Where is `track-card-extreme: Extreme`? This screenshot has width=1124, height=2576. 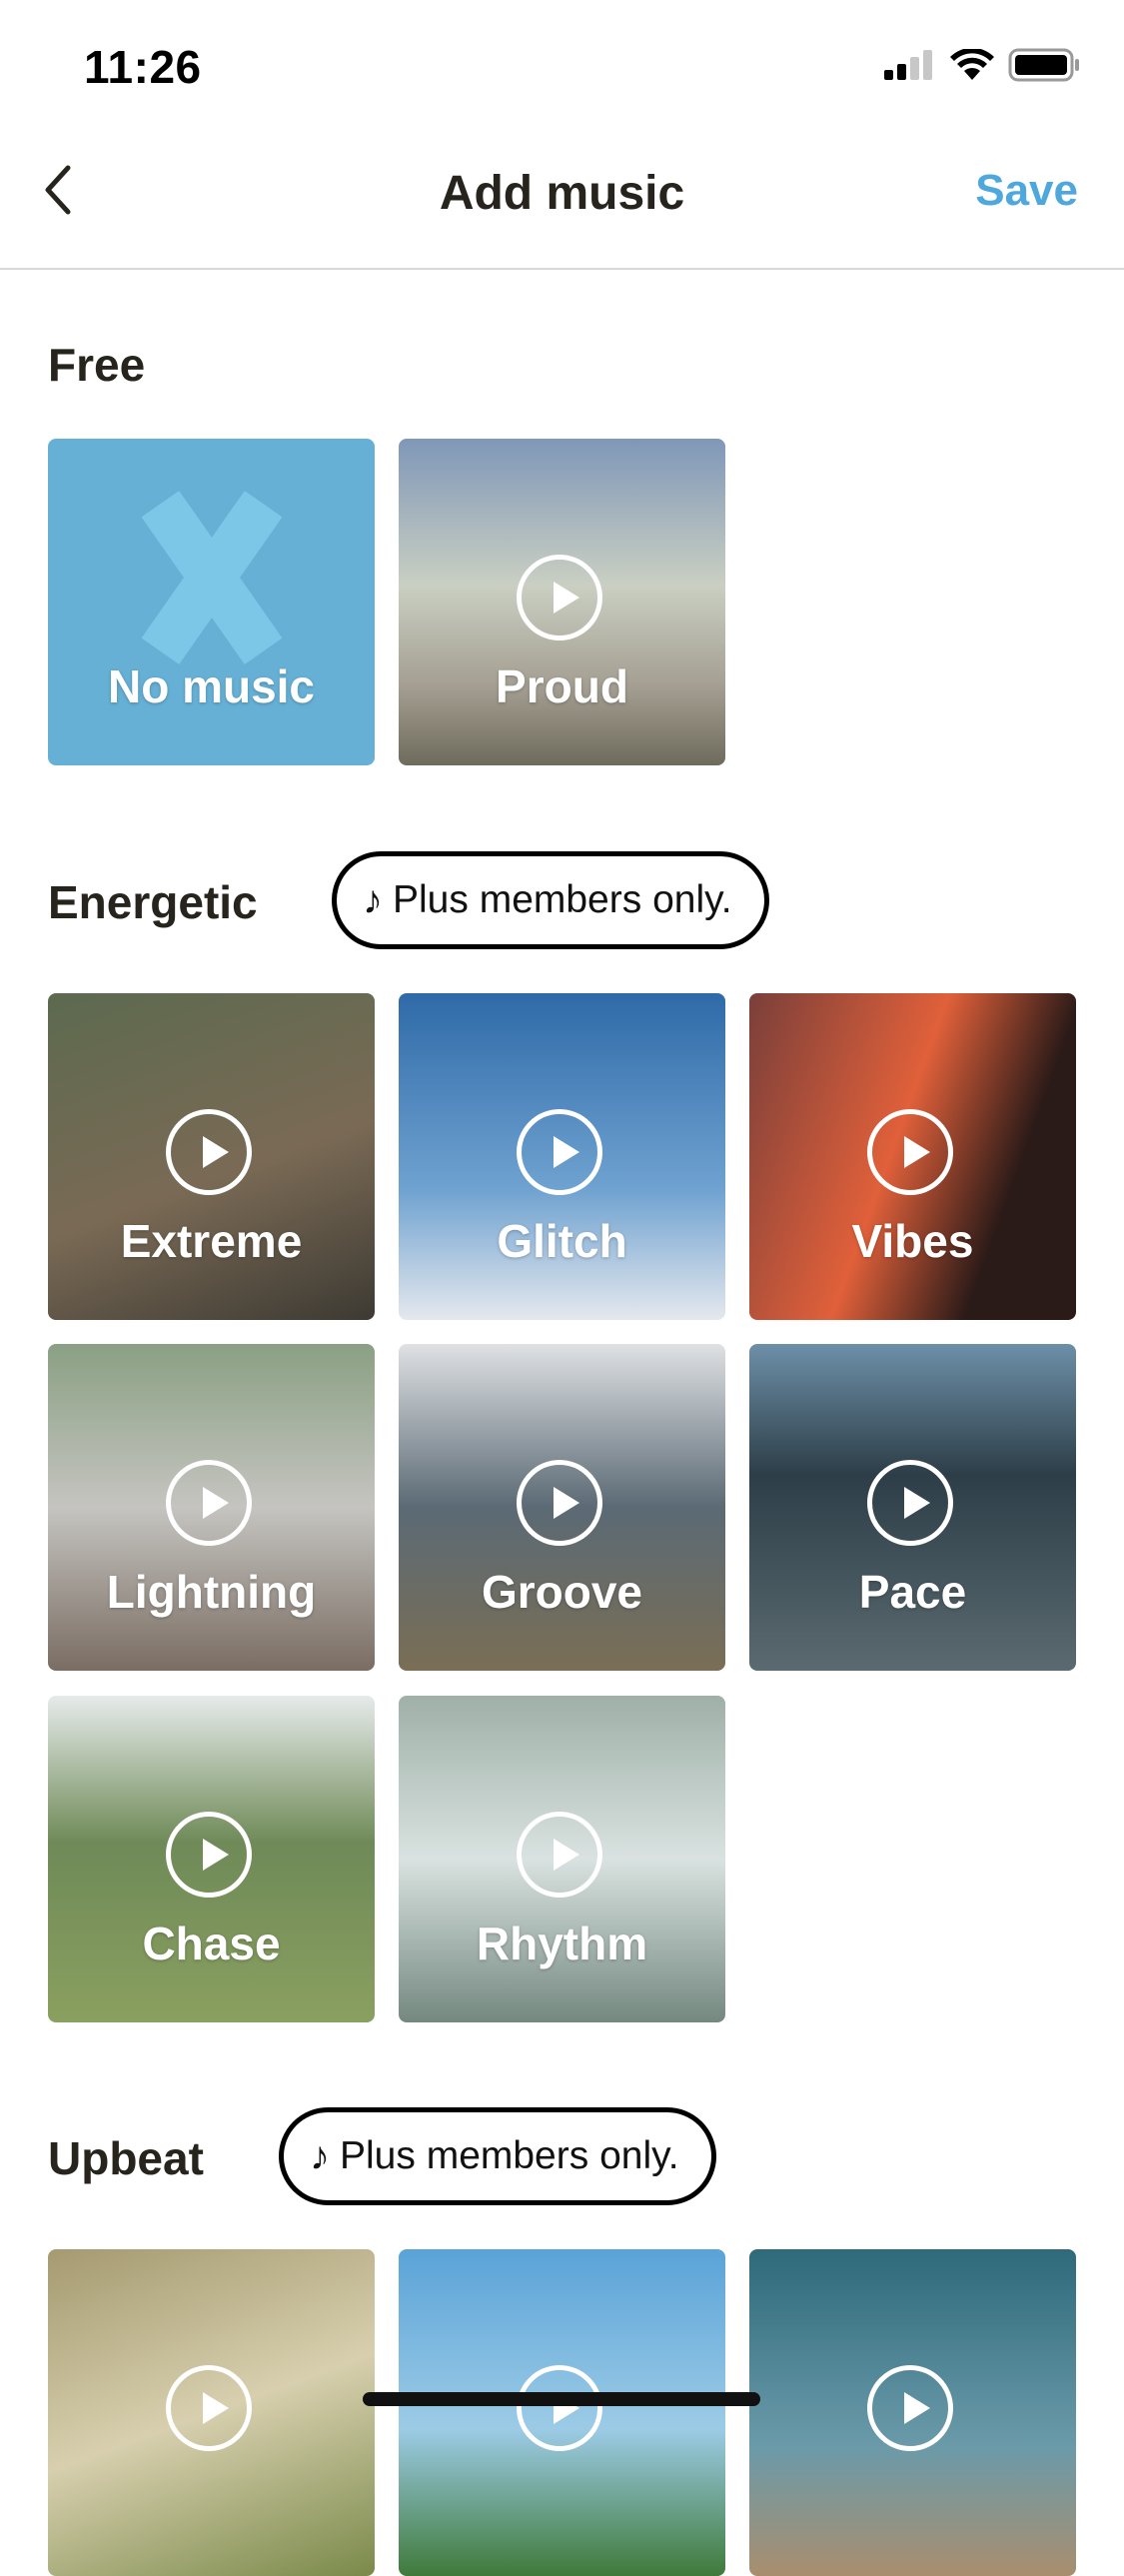 track-card-extreme: Extreme is located at coordinates (211, 1156).